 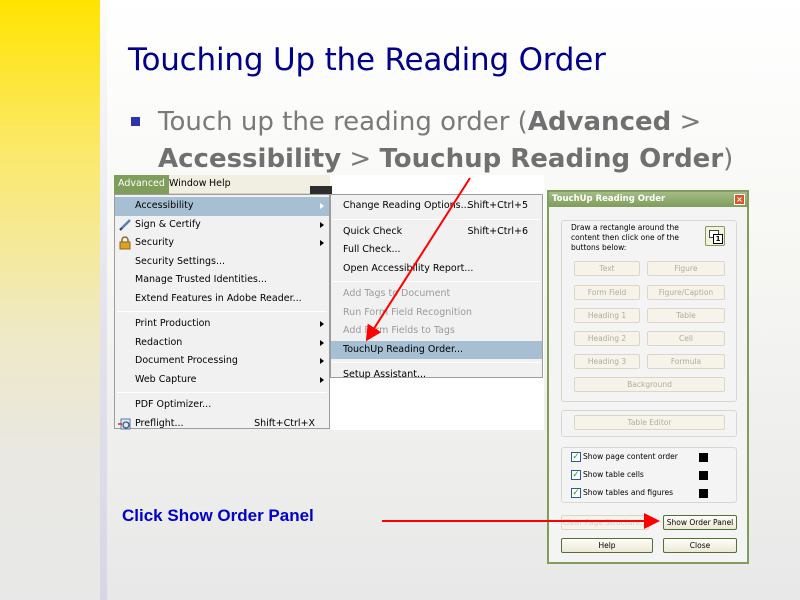 What do you see at coordinates (103, 300) in the screenshot?
I see `slide-accent-edge` at bounding box center [103, 300].